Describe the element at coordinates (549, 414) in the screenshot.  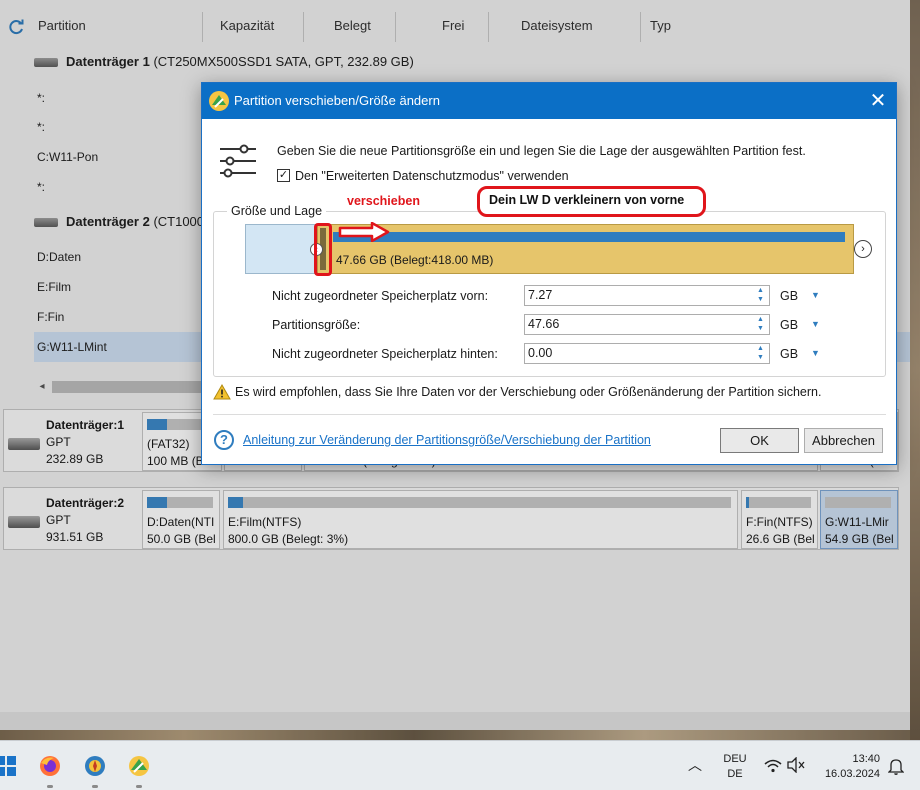
I see `divider` at that location.